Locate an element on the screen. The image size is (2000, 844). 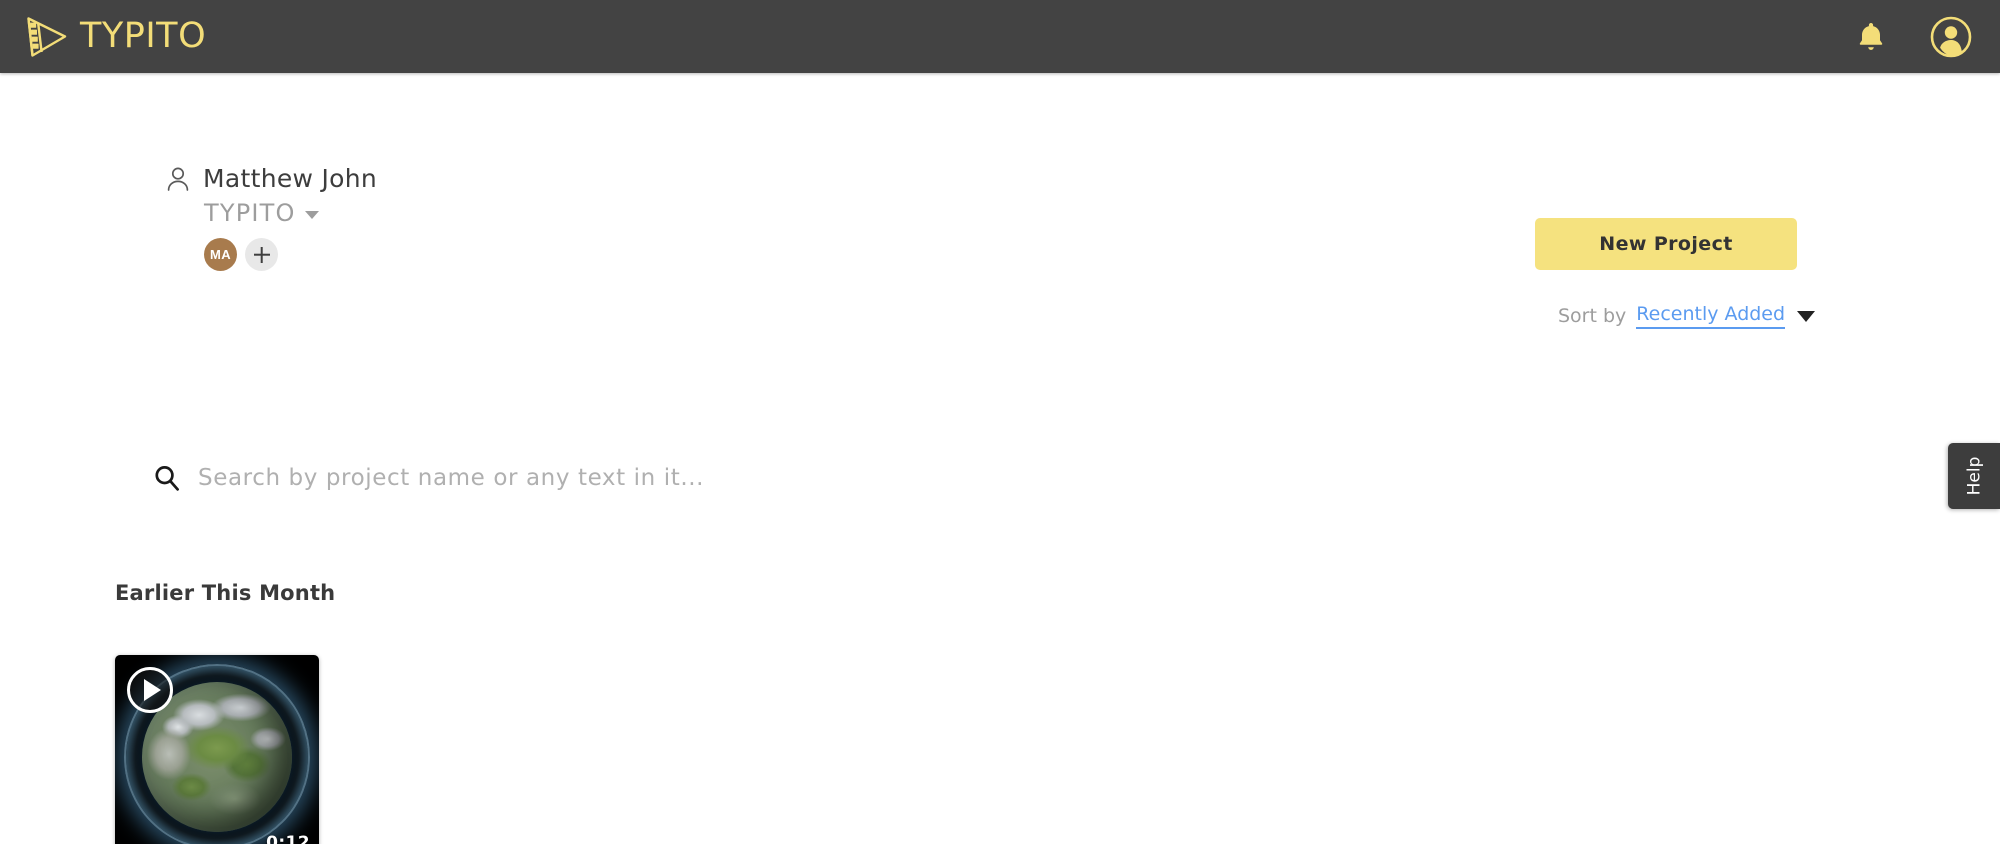
project-card: 0:12 Project Earth is located at coordinates (217, 749).